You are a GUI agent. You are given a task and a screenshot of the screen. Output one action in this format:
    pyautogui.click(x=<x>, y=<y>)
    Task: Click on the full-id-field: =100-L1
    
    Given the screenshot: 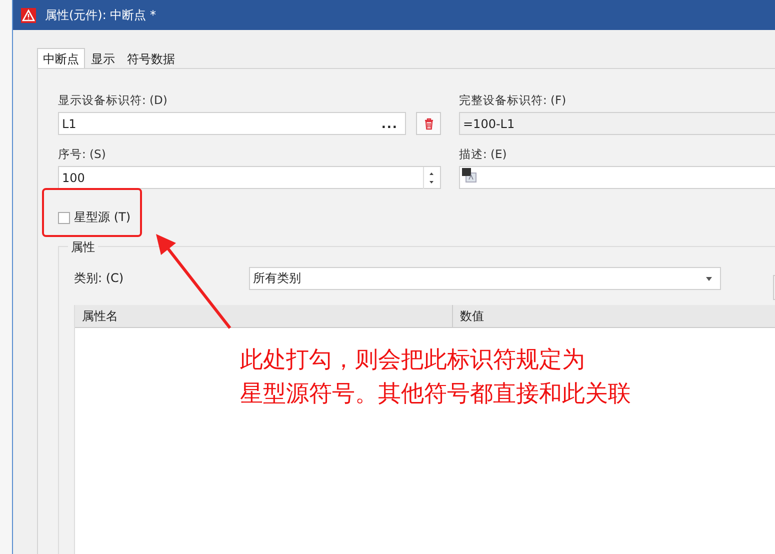 What is the action you would take?
    pyautogui.click(x=617, y=123)
    